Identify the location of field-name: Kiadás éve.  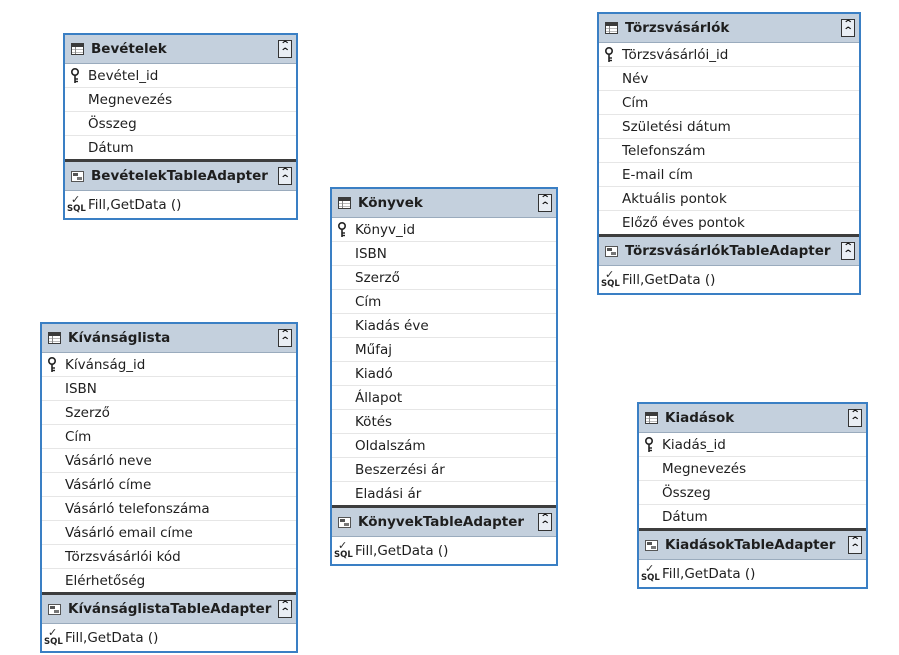
(392, 325).